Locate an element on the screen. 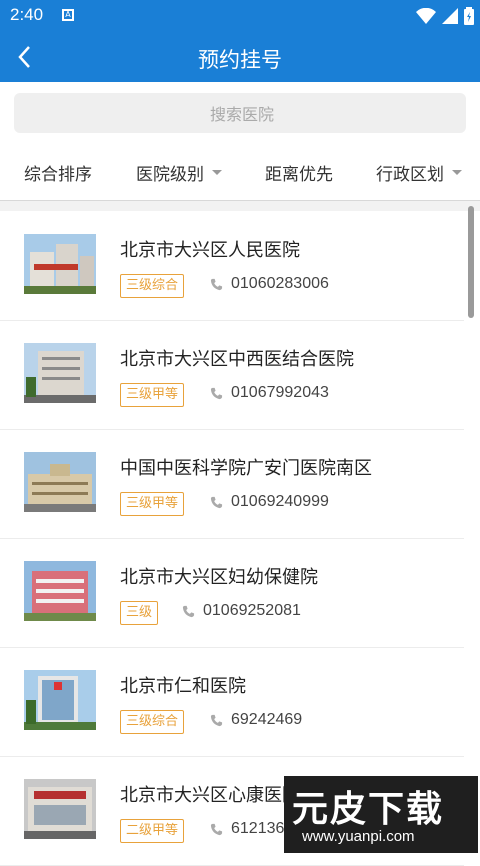 Image resolution: width=480 pixels, height=866 pixels. level-badge: 三级 is located at coordinates (139, 613).